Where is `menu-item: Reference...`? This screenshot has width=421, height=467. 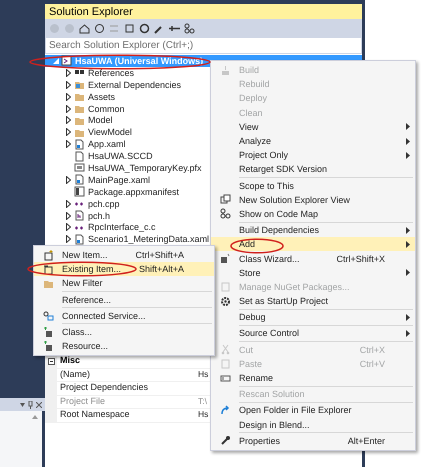
menu-item: Reference... is located at coordinates (124, 299).